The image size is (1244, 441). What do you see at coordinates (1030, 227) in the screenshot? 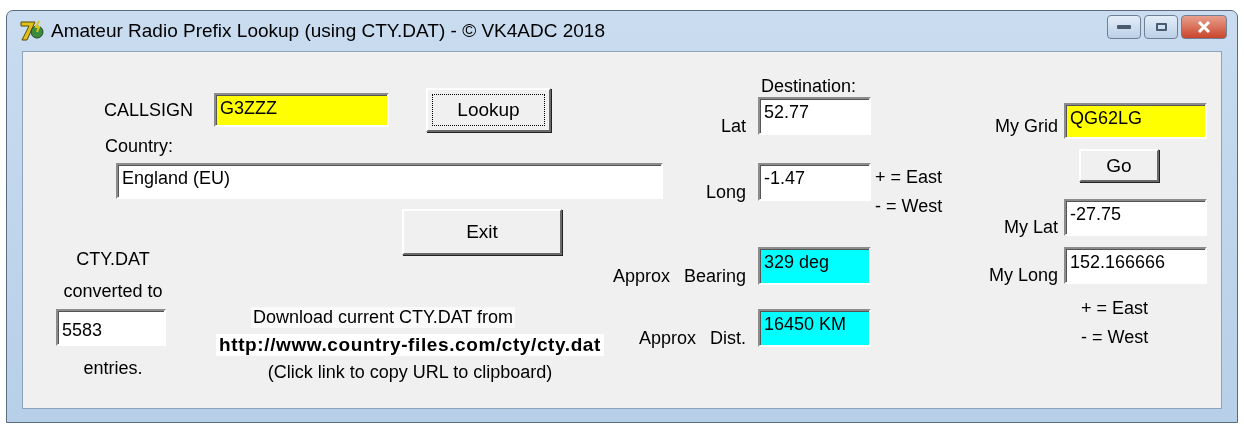
I see `coordinate-label: My Lat` at bounding box center [1030, 227].